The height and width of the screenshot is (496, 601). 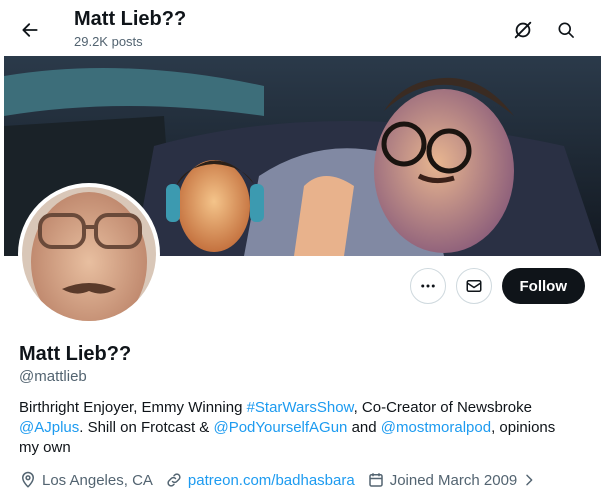 I want to click on profile-actions: Follow, so click(x=497, y=286).